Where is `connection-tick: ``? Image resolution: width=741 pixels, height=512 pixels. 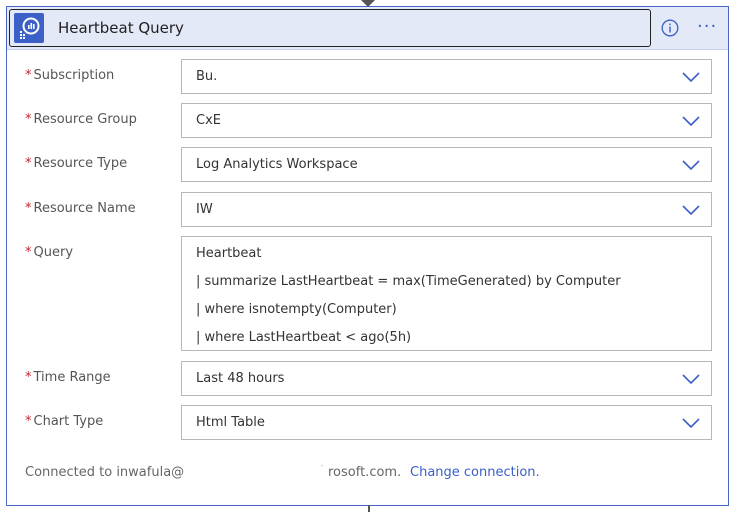 connection-tick: ` is located at coordinates (322, 470).